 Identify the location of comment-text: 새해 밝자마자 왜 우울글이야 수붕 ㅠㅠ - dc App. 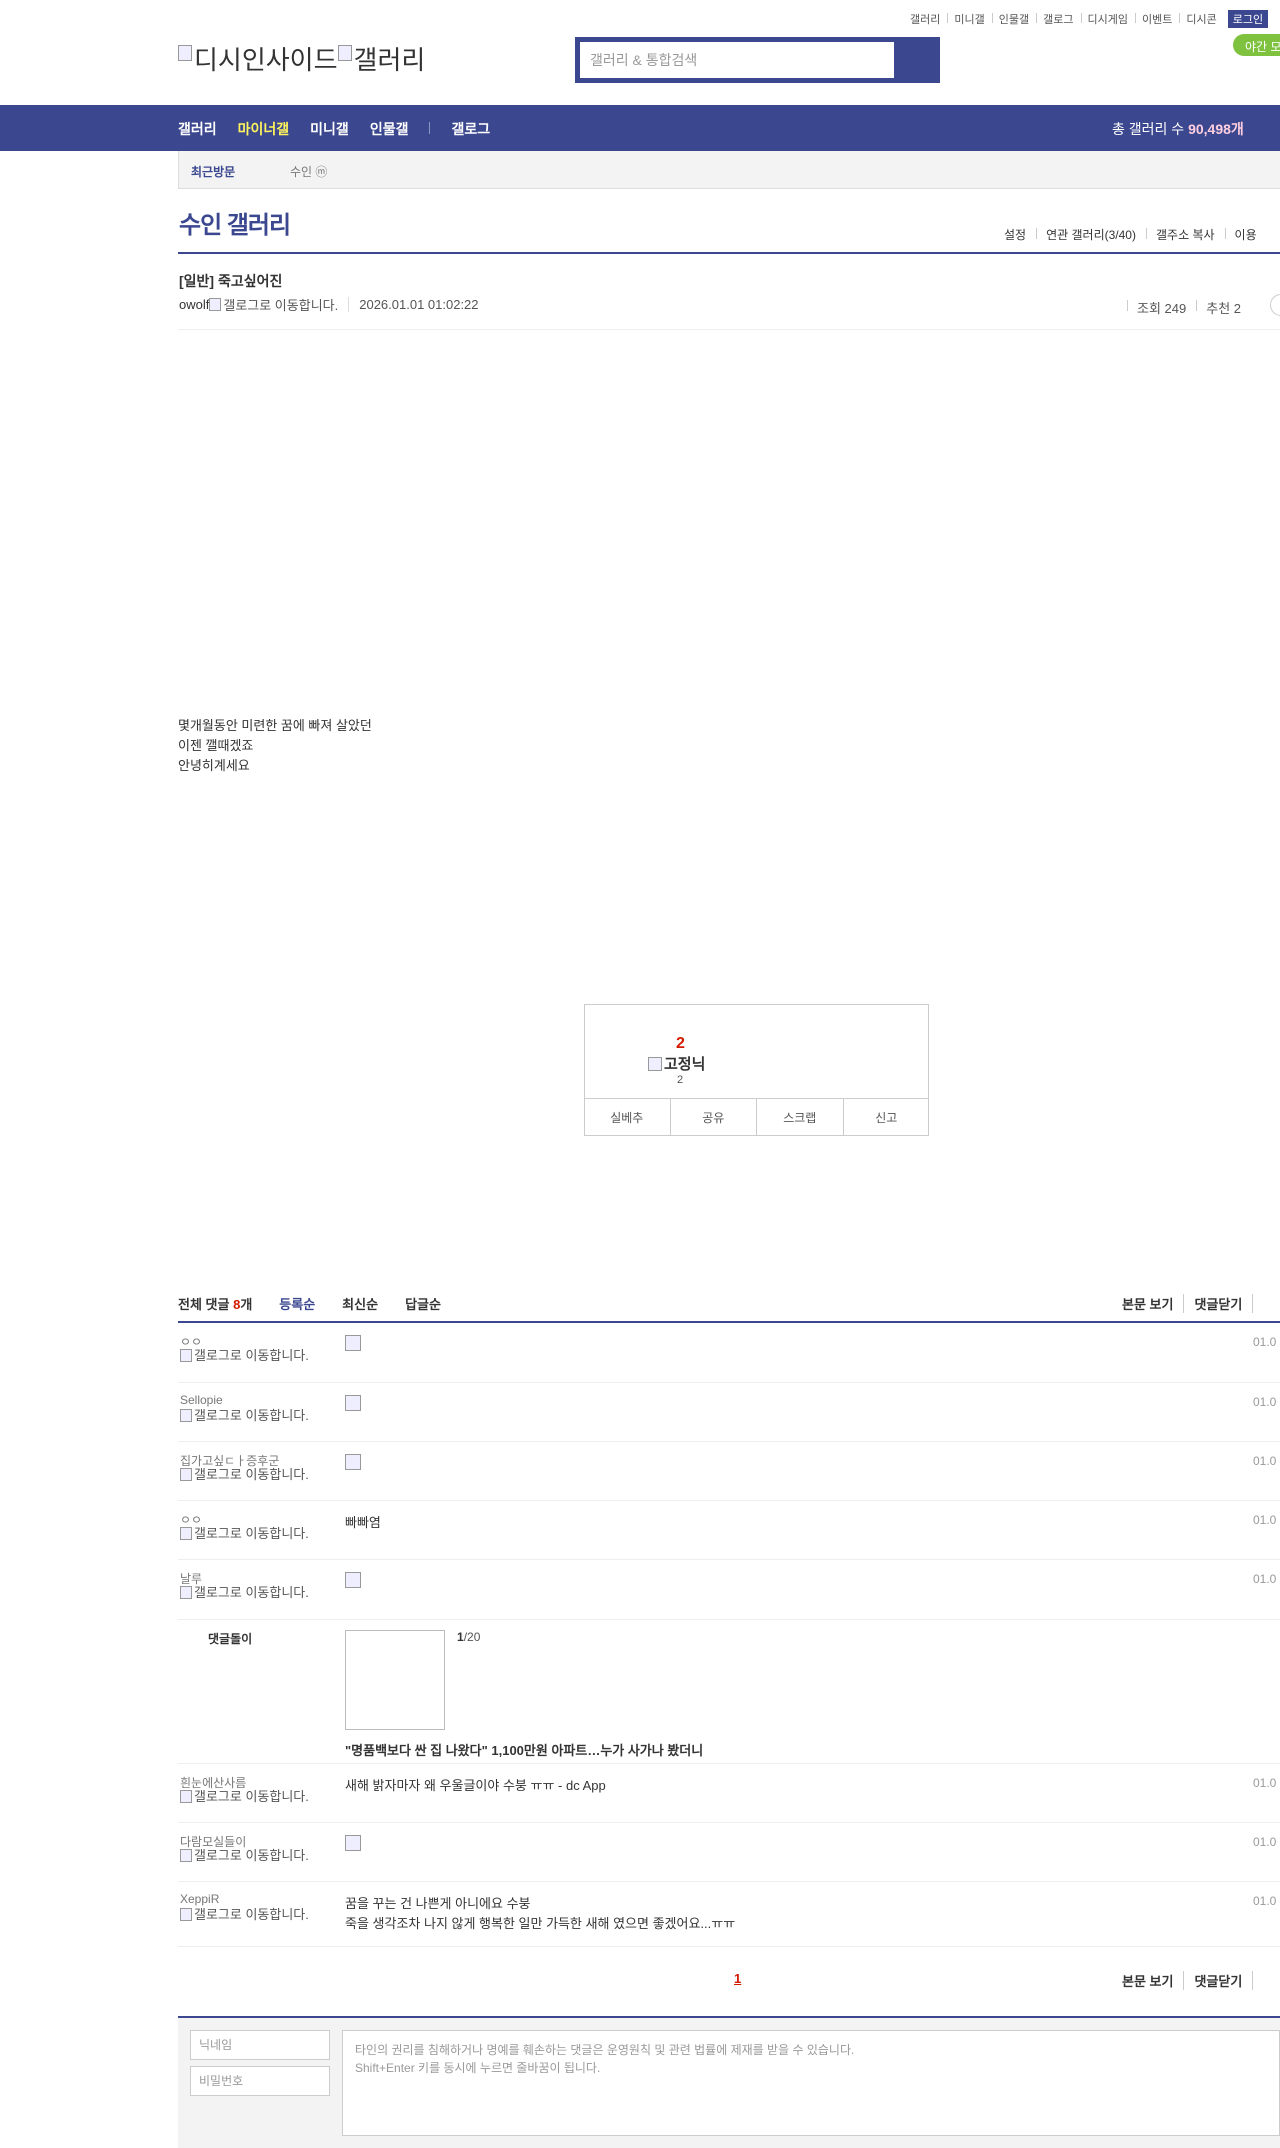
(475, 1785).